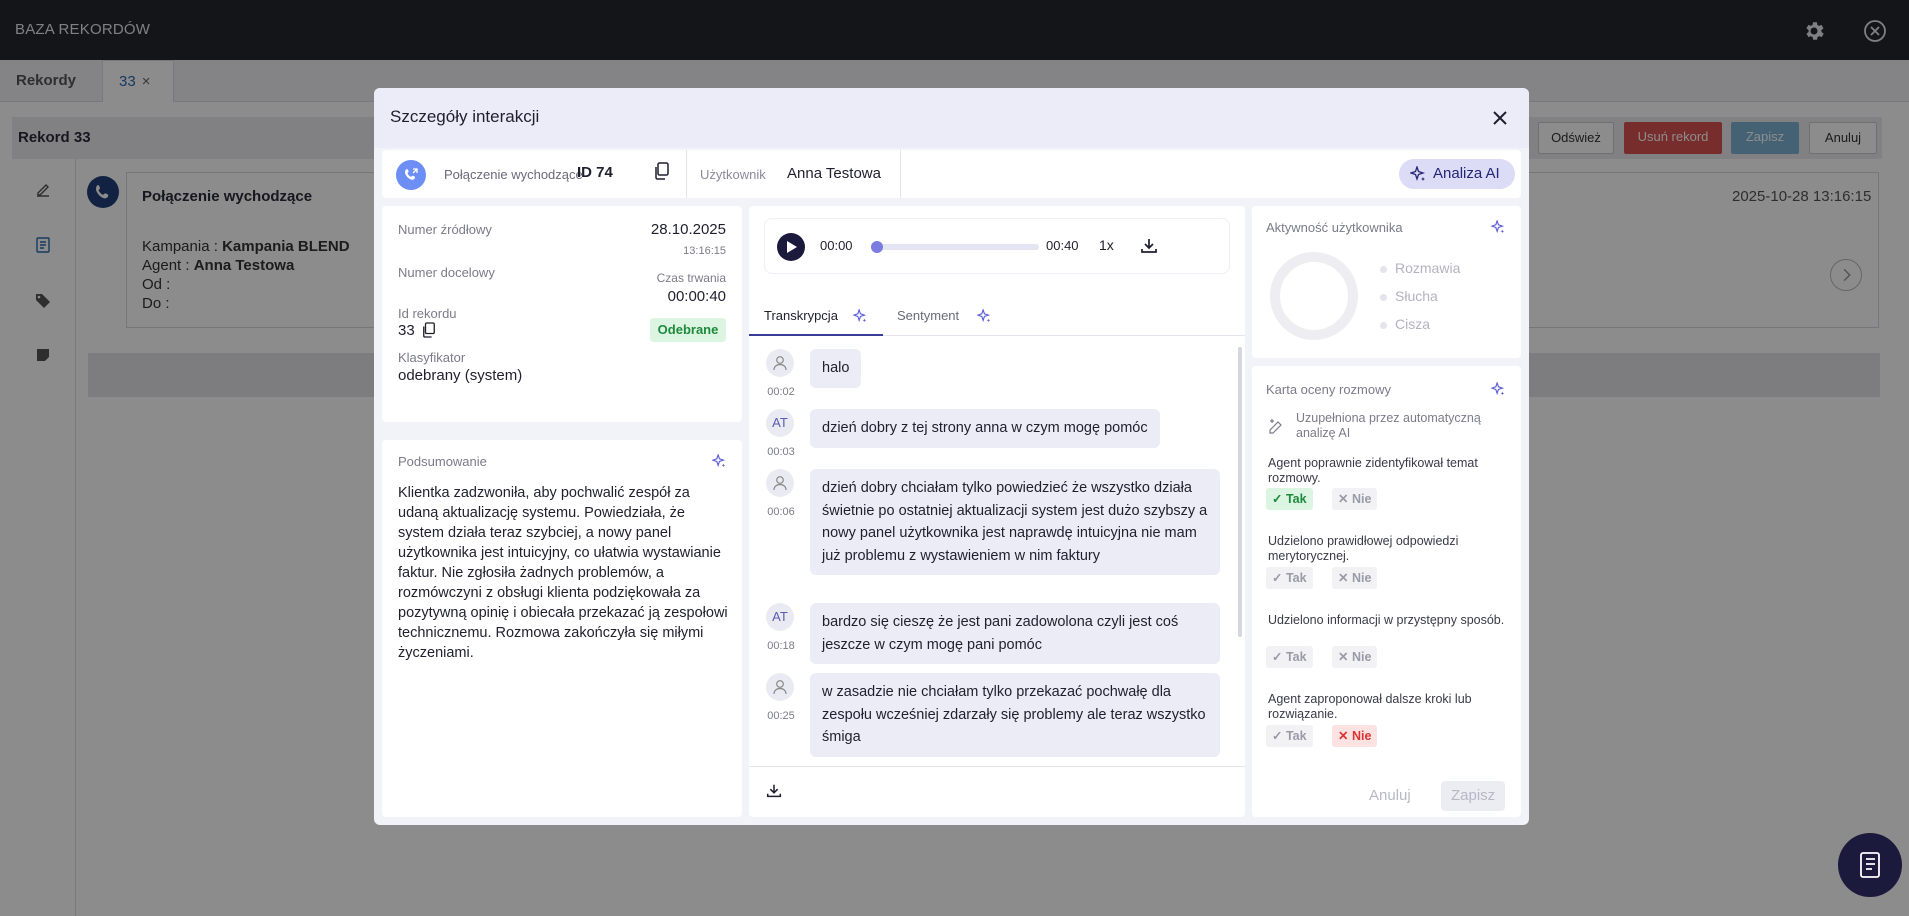 The width and height of the screenshot is (1909, 916). What do you see at coordinates (733, 174) in the screenshot?
I see `user-label: Użytkownik` at bounding box center [733, 174].